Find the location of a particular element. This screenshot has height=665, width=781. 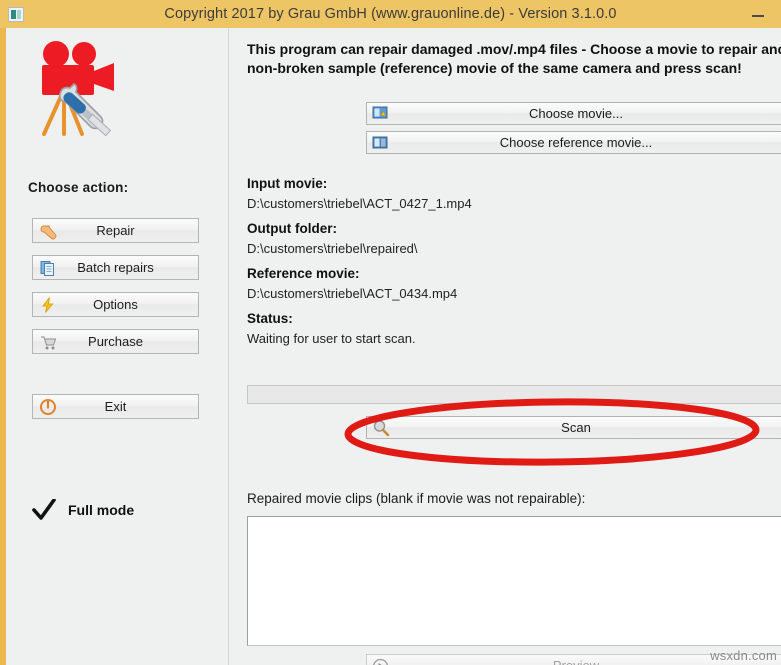

movie-warning-icon is located at coordinates (380, 112).